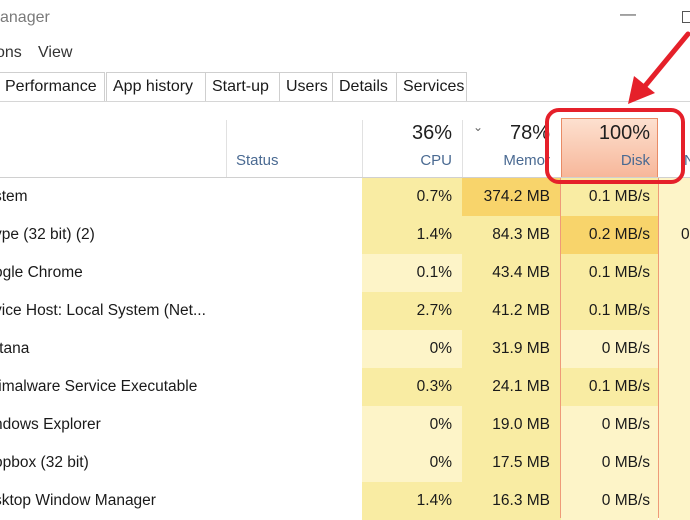 This screenshot has width=690, height=520. Describe the element at coordinates (659, 67) in the screenshot. I see `annotation-arrow-icon` at that location.